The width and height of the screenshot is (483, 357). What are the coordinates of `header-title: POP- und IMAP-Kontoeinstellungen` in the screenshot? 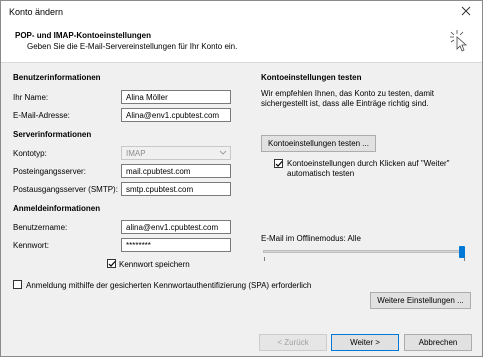 It's located at (83, 35).